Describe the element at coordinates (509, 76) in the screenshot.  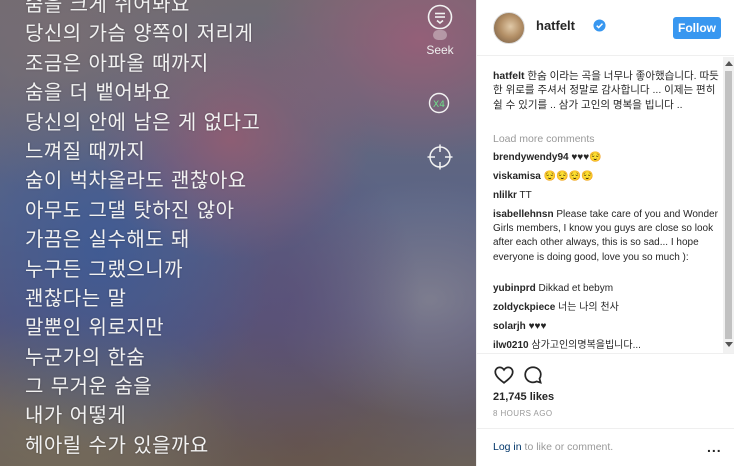
I see `caption-username: hatfelt` at that location.